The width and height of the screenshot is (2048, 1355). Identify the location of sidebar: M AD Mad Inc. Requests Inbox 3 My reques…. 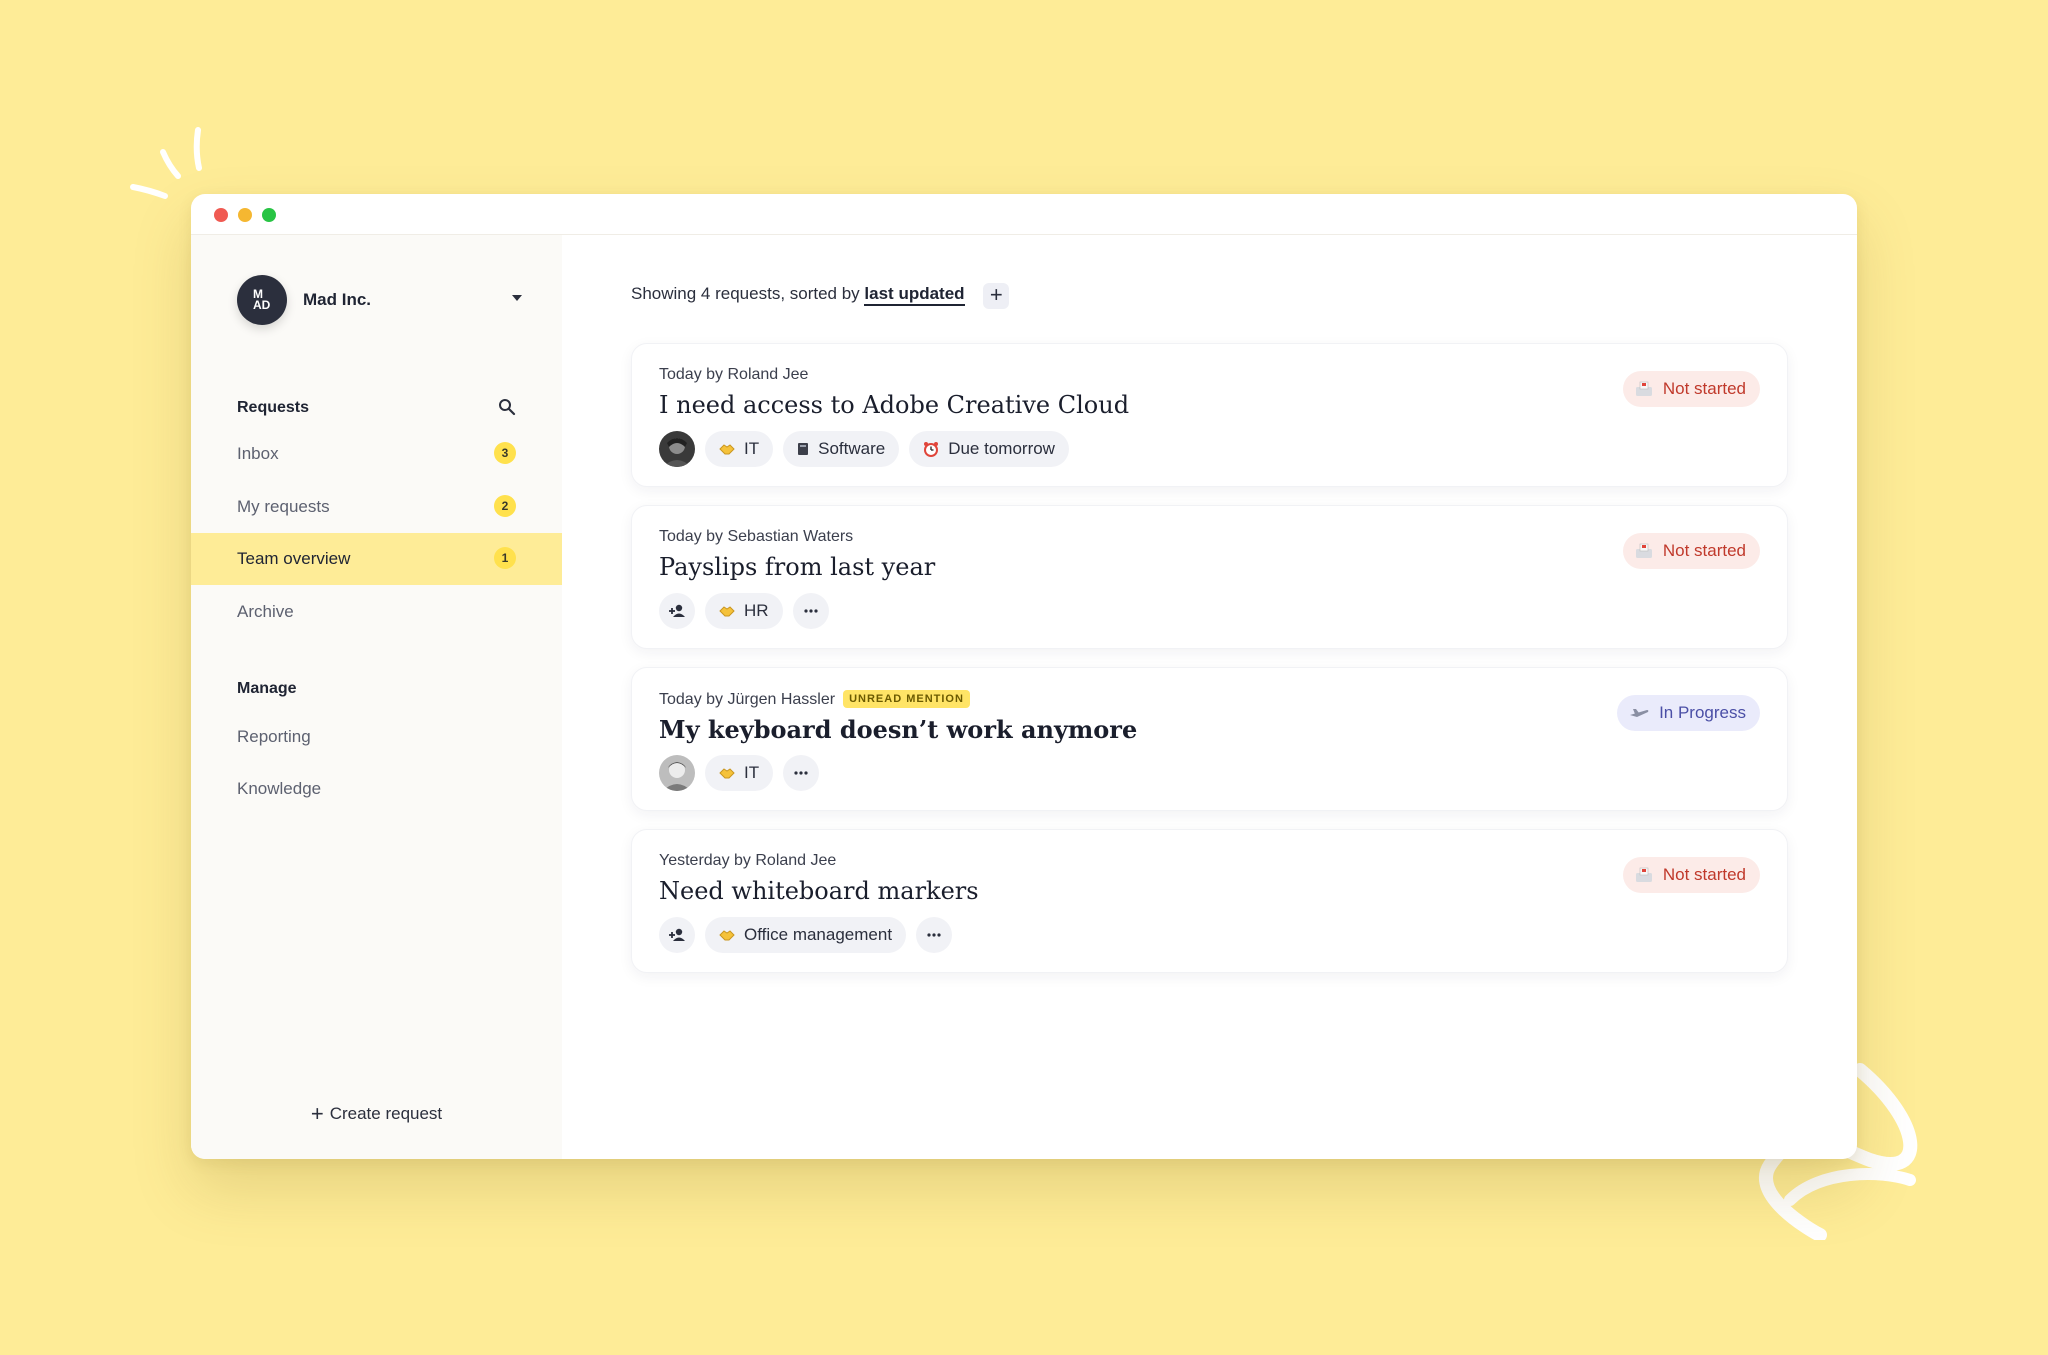
(376, 697).